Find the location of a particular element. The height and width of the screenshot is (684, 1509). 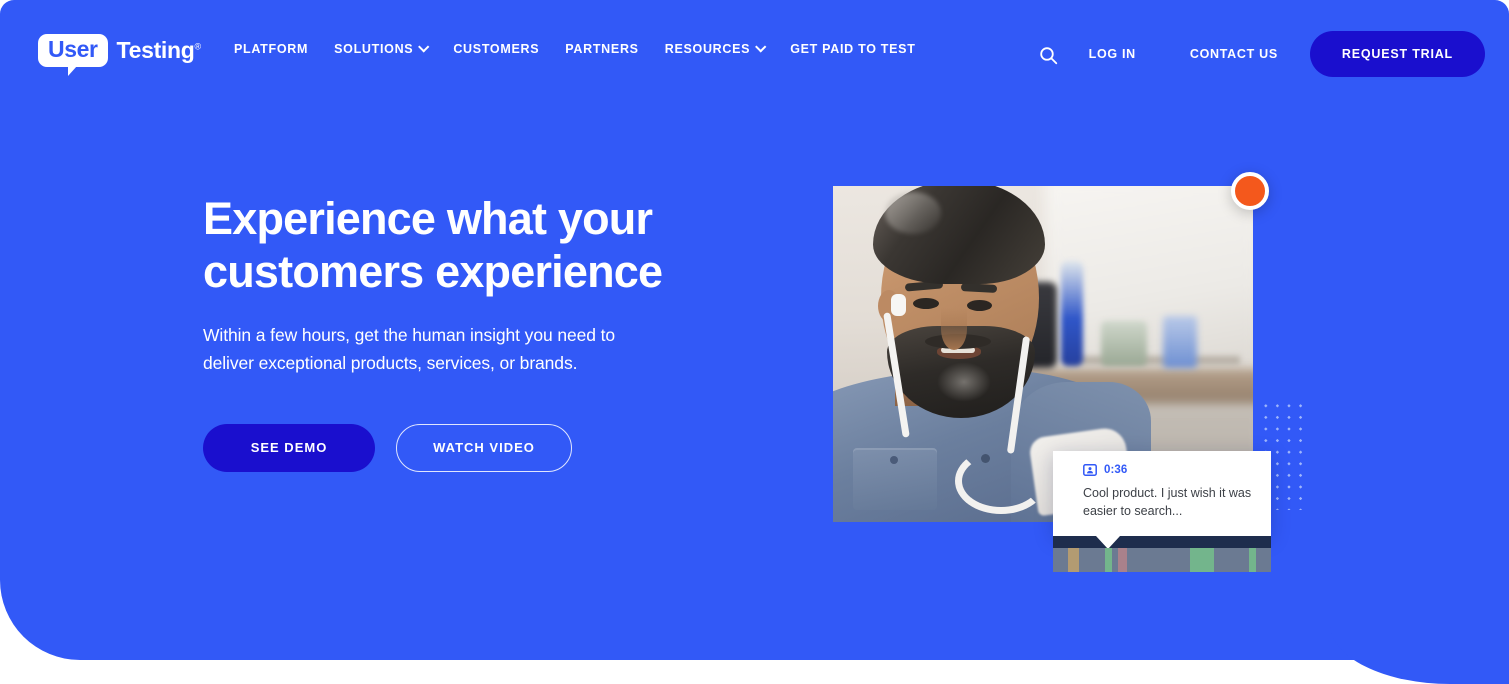

nav-item-customers-label: CUSTOMERS is located at coordinates (496, 49).